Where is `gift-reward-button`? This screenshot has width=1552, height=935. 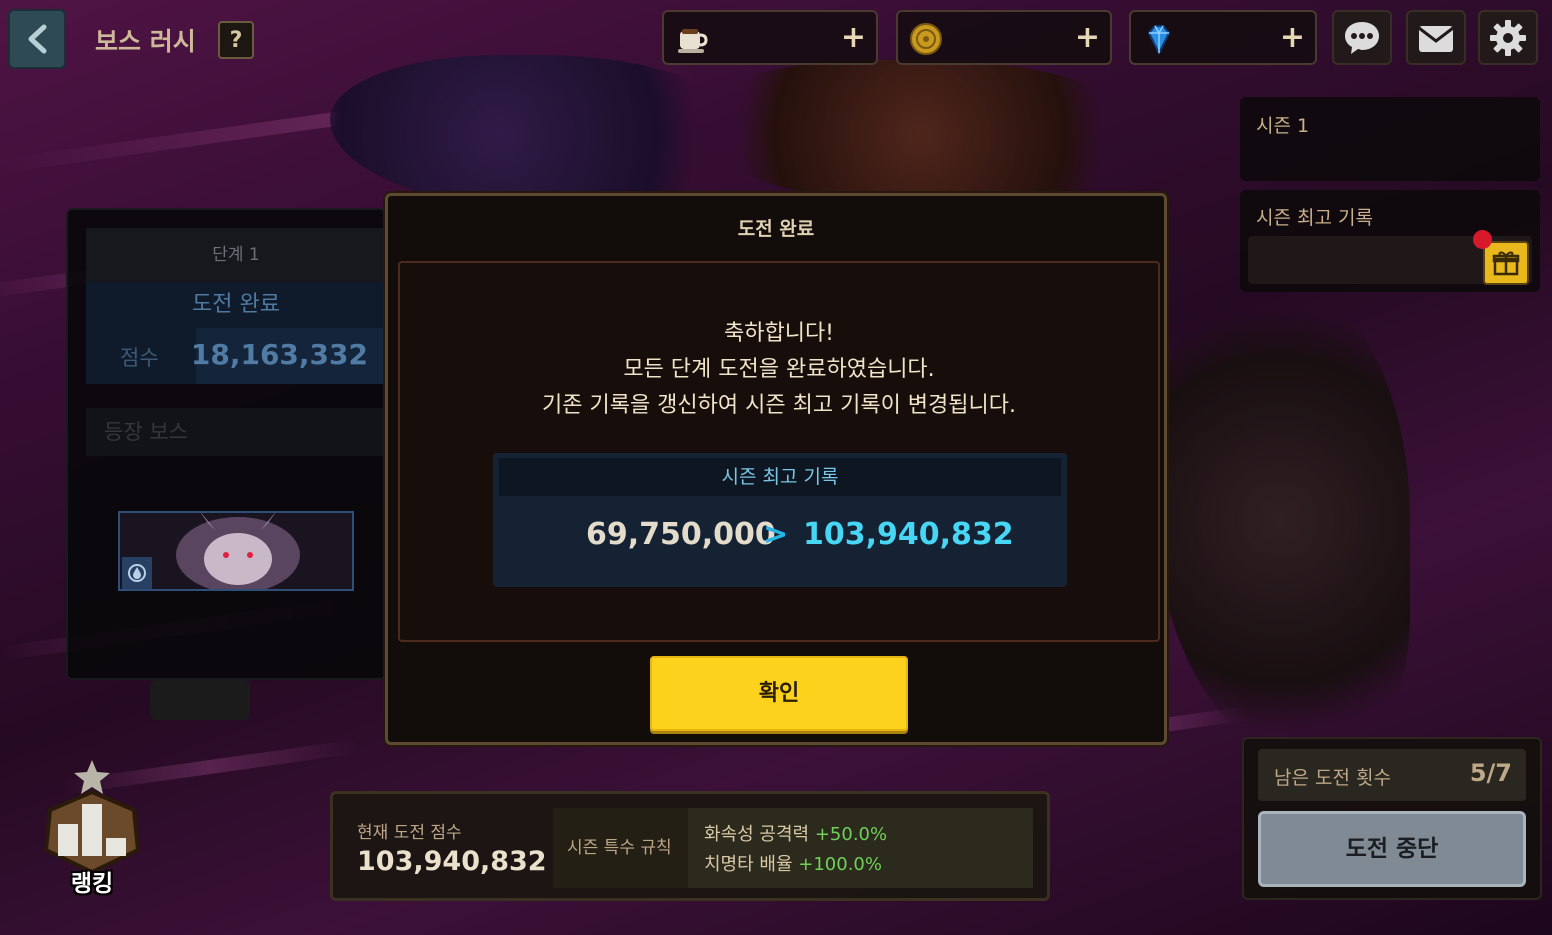 gift-reward-button is located at coordinates (1506, 263).